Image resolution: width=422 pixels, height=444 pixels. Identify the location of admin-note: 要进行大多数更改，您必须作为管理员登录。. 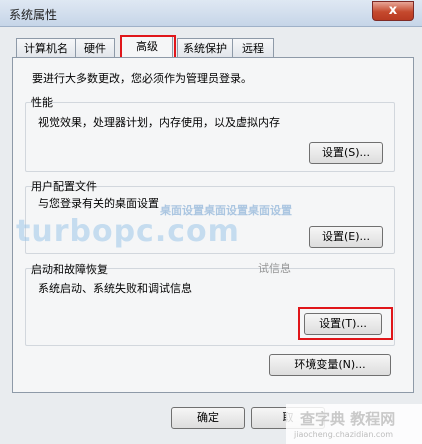
(142, 78).